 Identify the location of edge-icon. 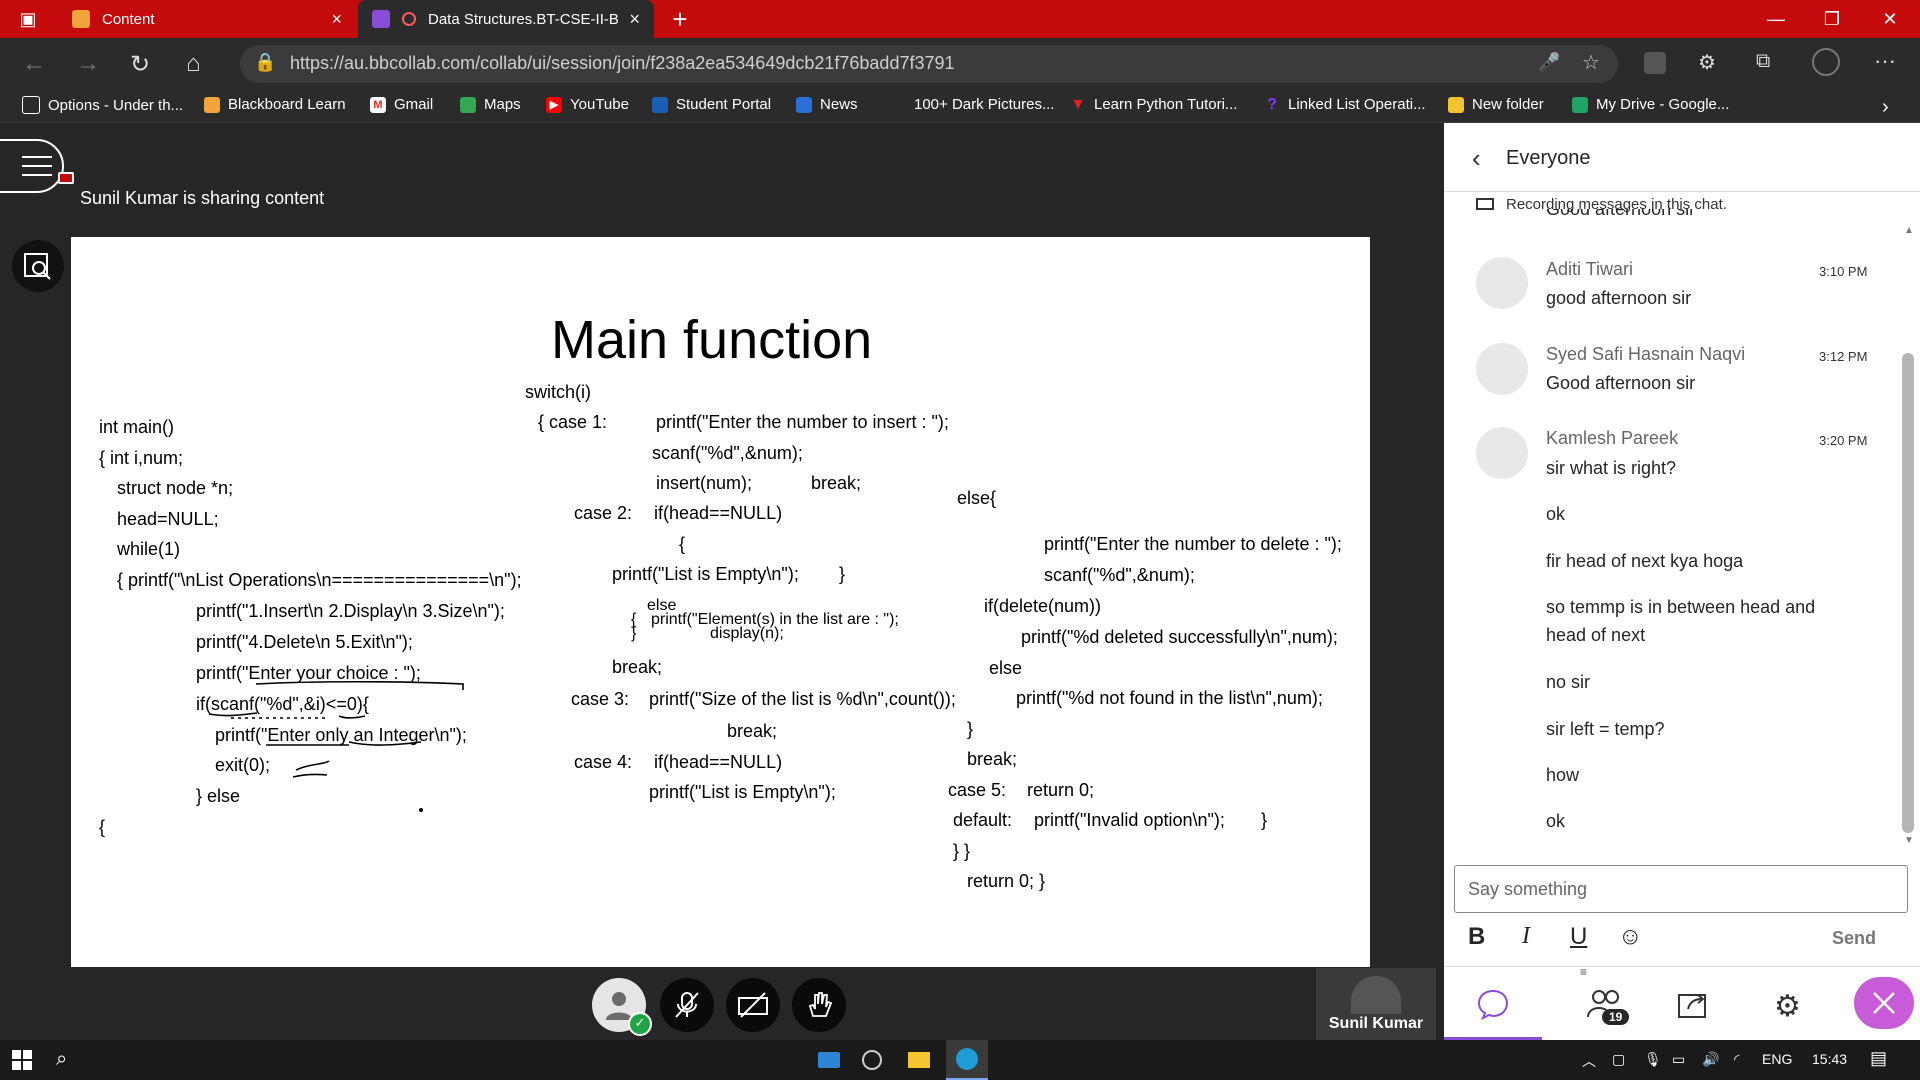
(967, 1059).